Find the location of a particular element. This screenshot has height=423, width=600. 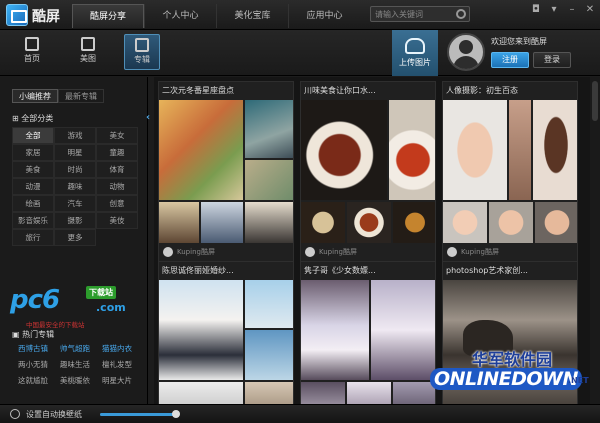

home-label: 首页 is located at coordinates (32, 58).